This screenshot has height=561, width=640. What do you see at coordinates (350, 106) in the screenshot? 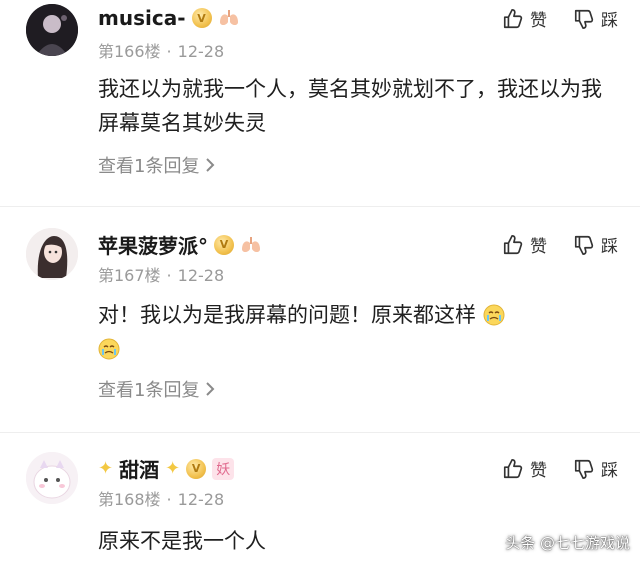
I see `comment-text: 我还以为就我一个人，莫名其妙就划不了，我还以为我屏幕莫名其妙失灵` at bounding box center [350, 106].